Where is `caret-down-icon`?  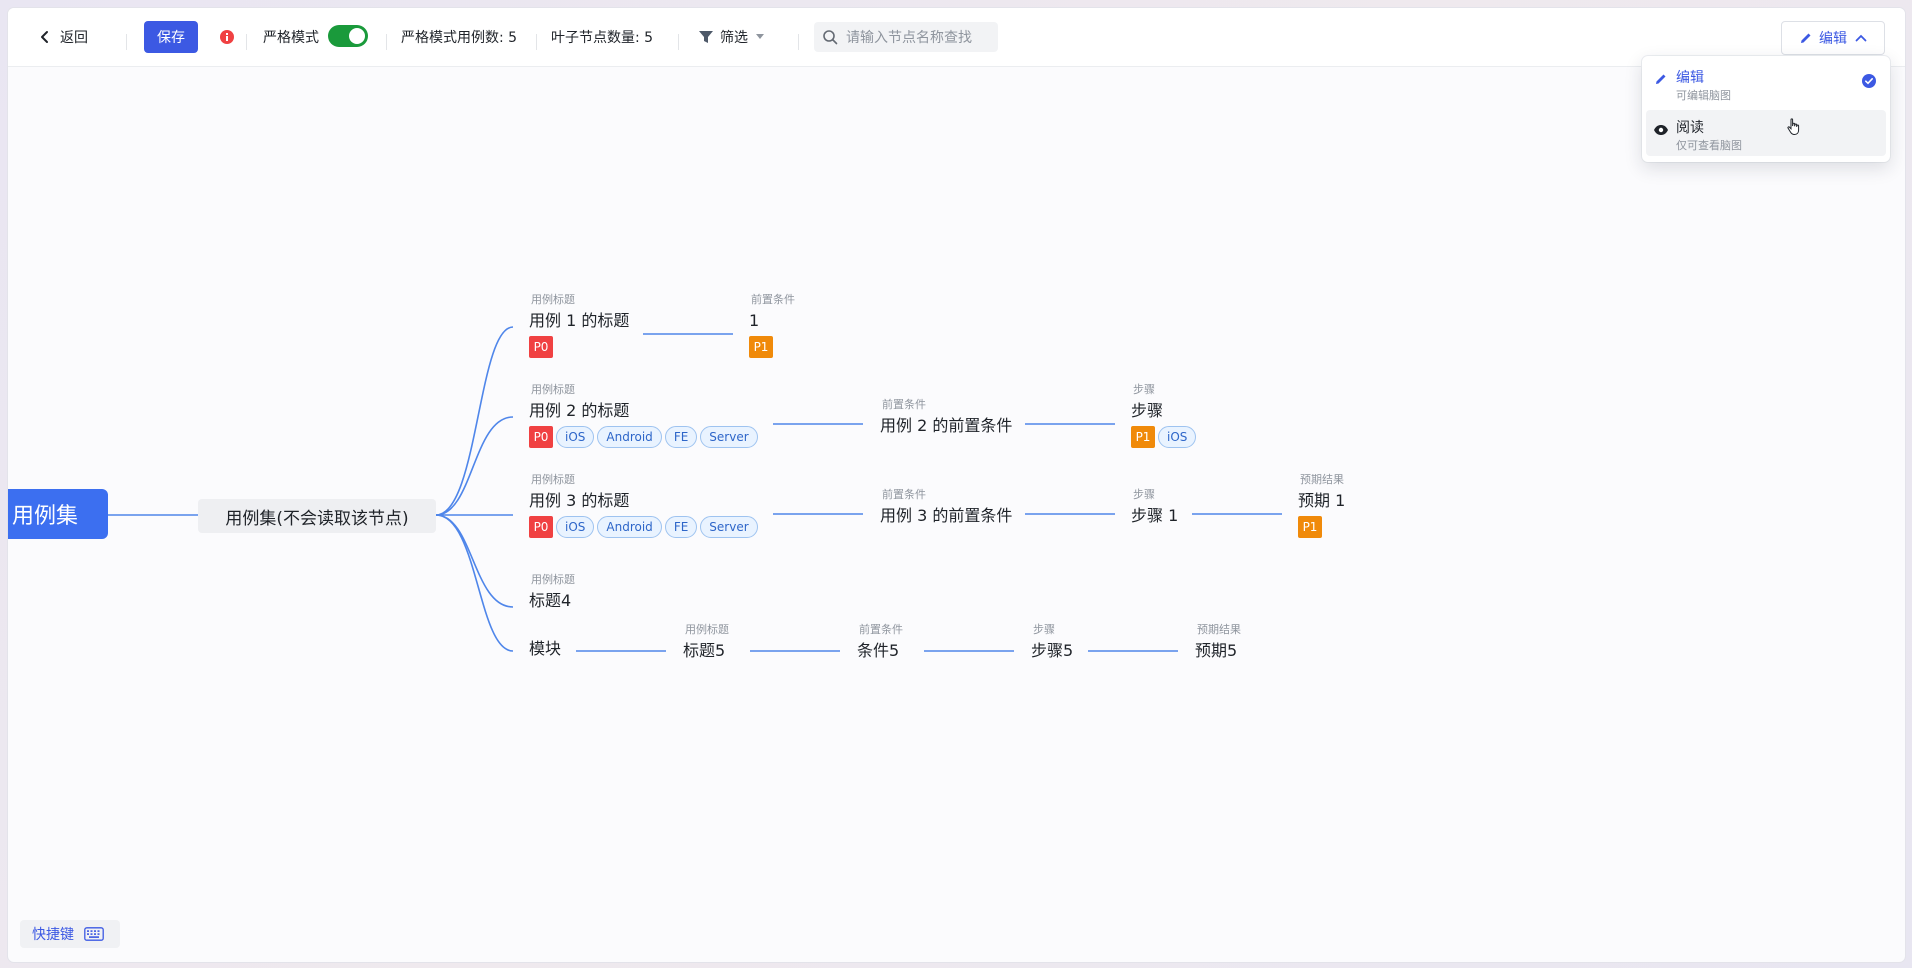
caret-down-icon is located at coordinates (760, 36).